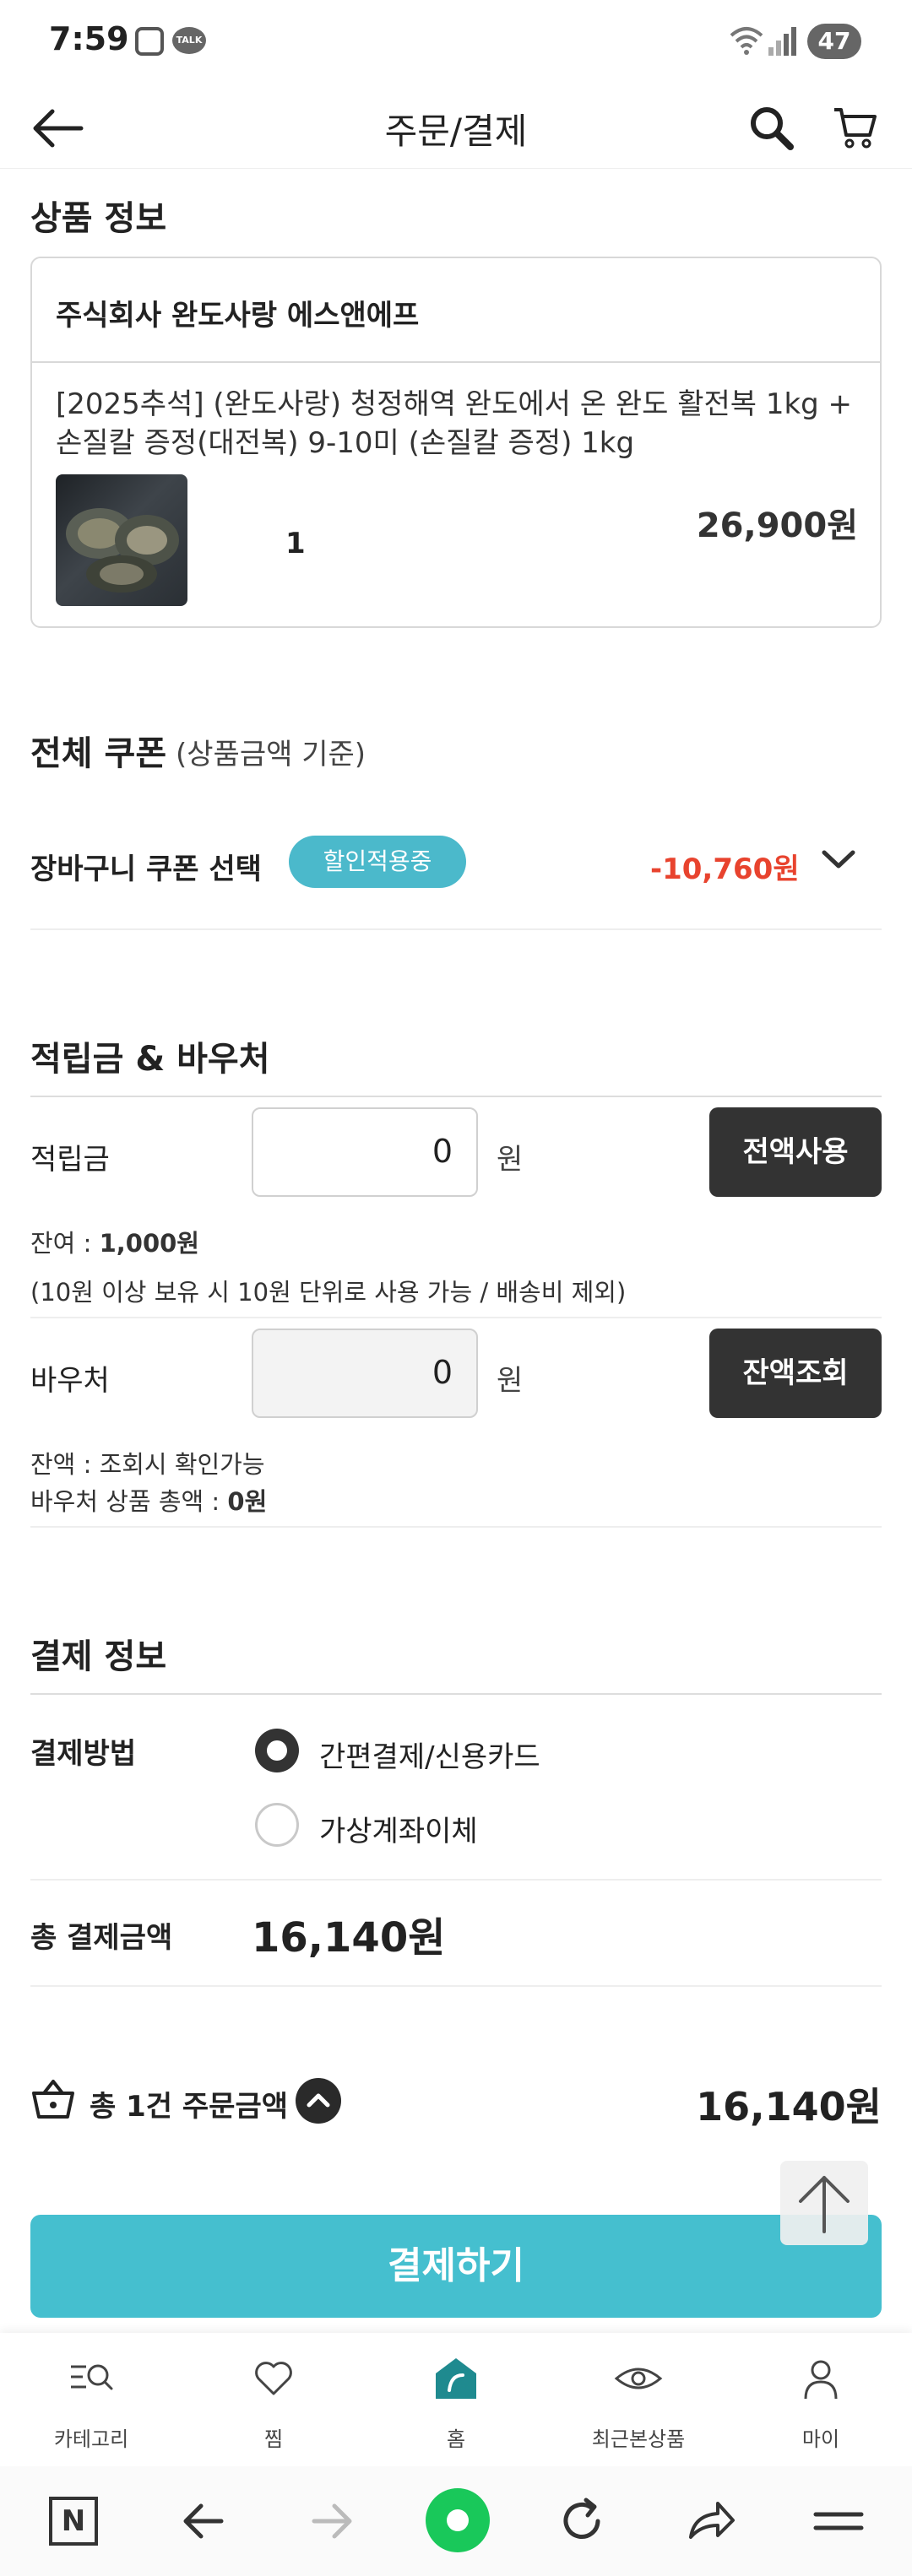 The height and width of the screenshot is (2576, 912). What do you see at coordinates (295, 543) in the screenshot?
I see `product-quantity: 1` at bounding box center [295, 543].